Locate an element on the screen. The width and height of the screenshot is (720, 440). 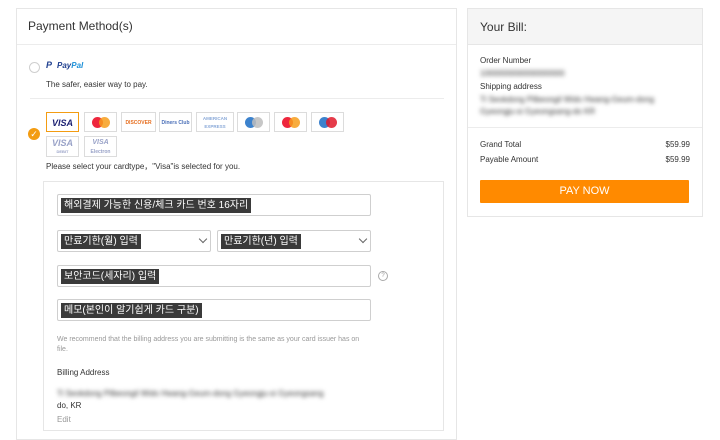
expiry-year-select: 만료기한(년) 입력 is located at coordinates (294, 241).